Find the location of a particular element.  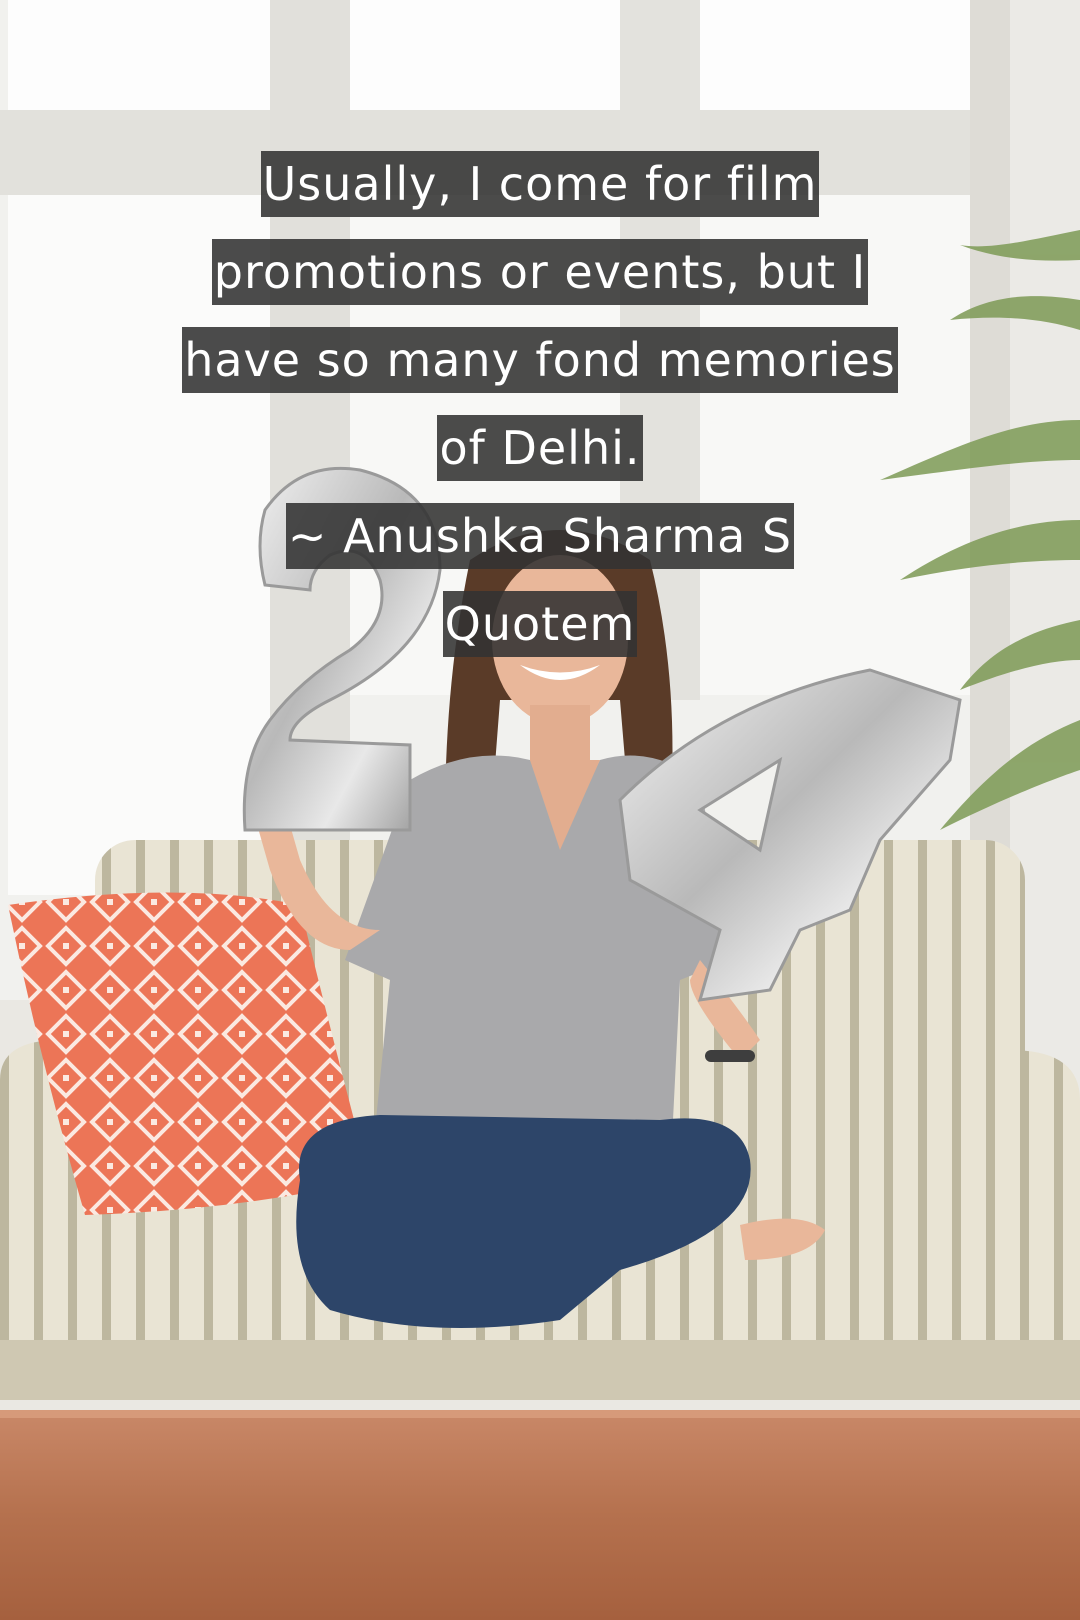

table is located at coordinates (540, 1515).